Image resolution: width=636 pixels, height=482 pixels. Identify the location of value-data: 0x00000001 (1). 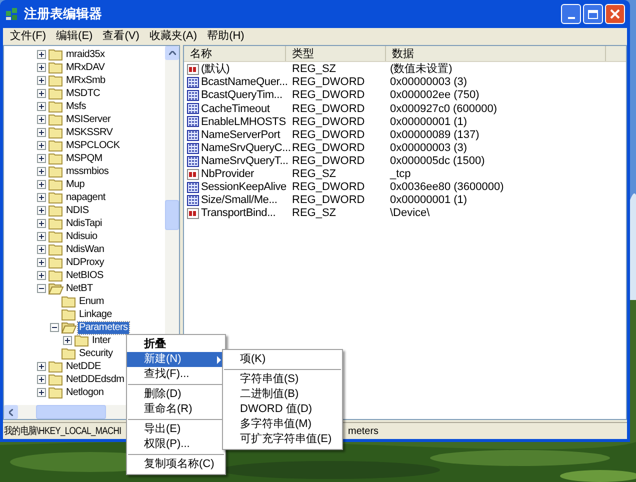
(428, 122).